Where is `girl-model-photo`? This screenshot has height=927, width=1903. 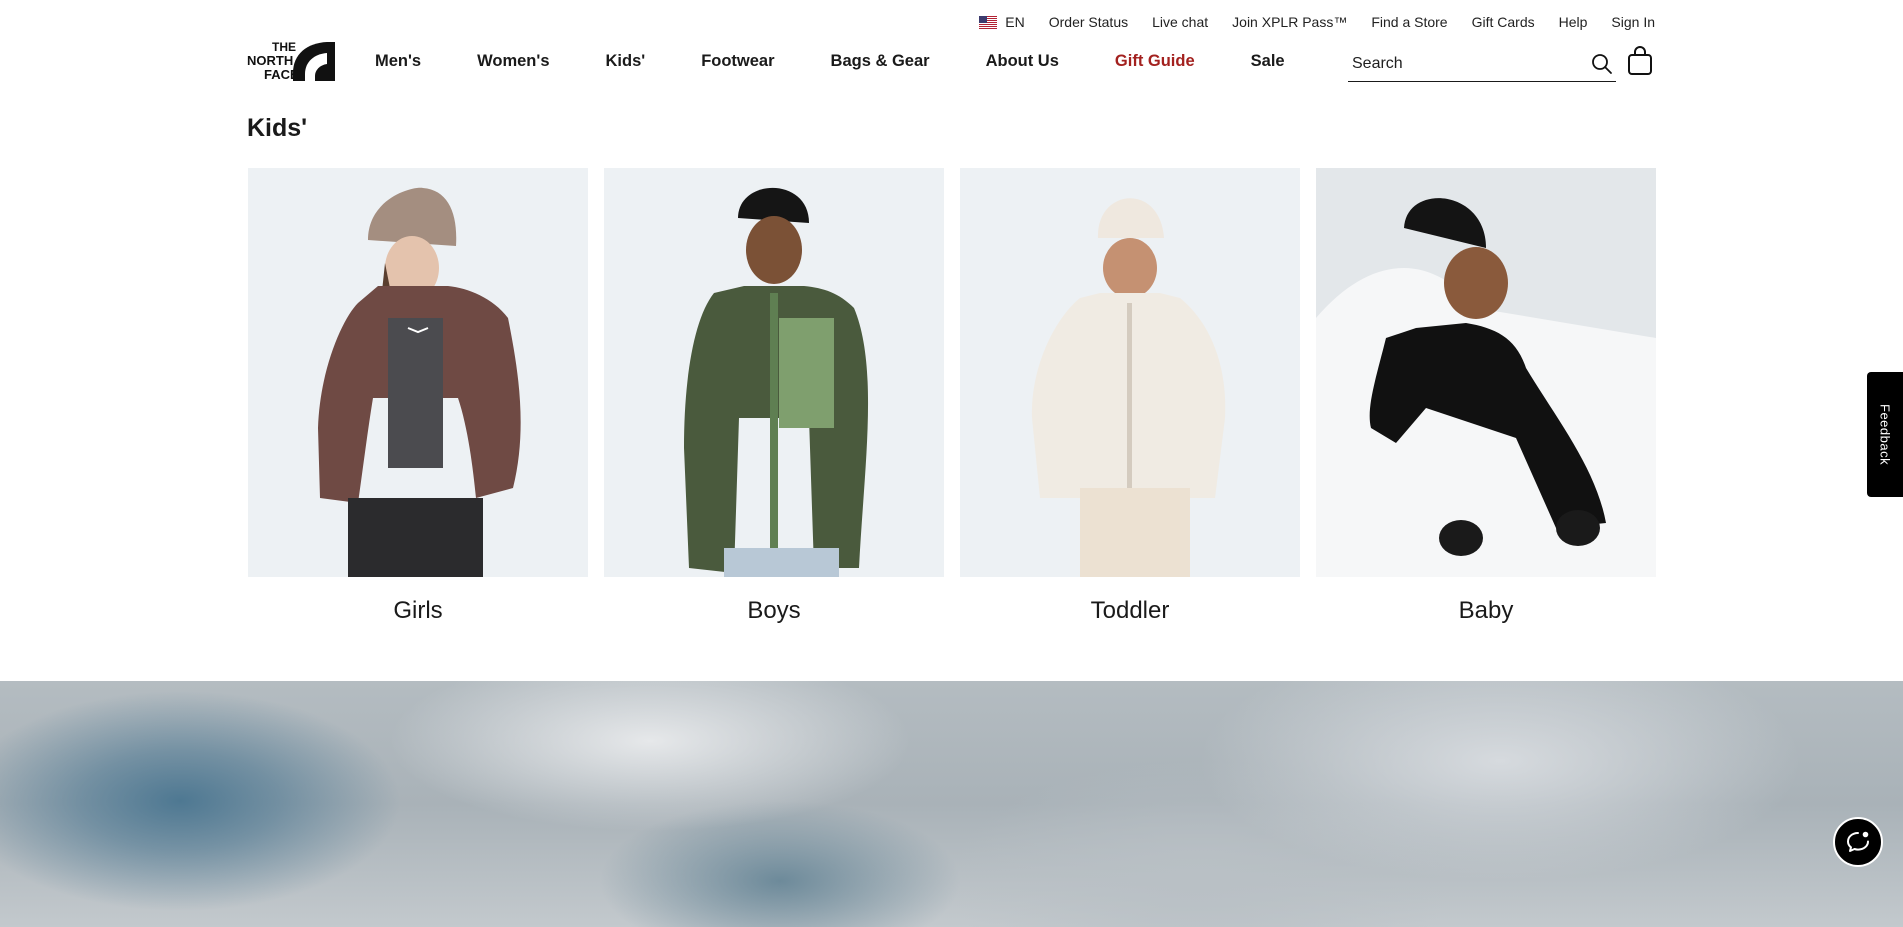
girl-model-photo is located at coordinates (418, 372).